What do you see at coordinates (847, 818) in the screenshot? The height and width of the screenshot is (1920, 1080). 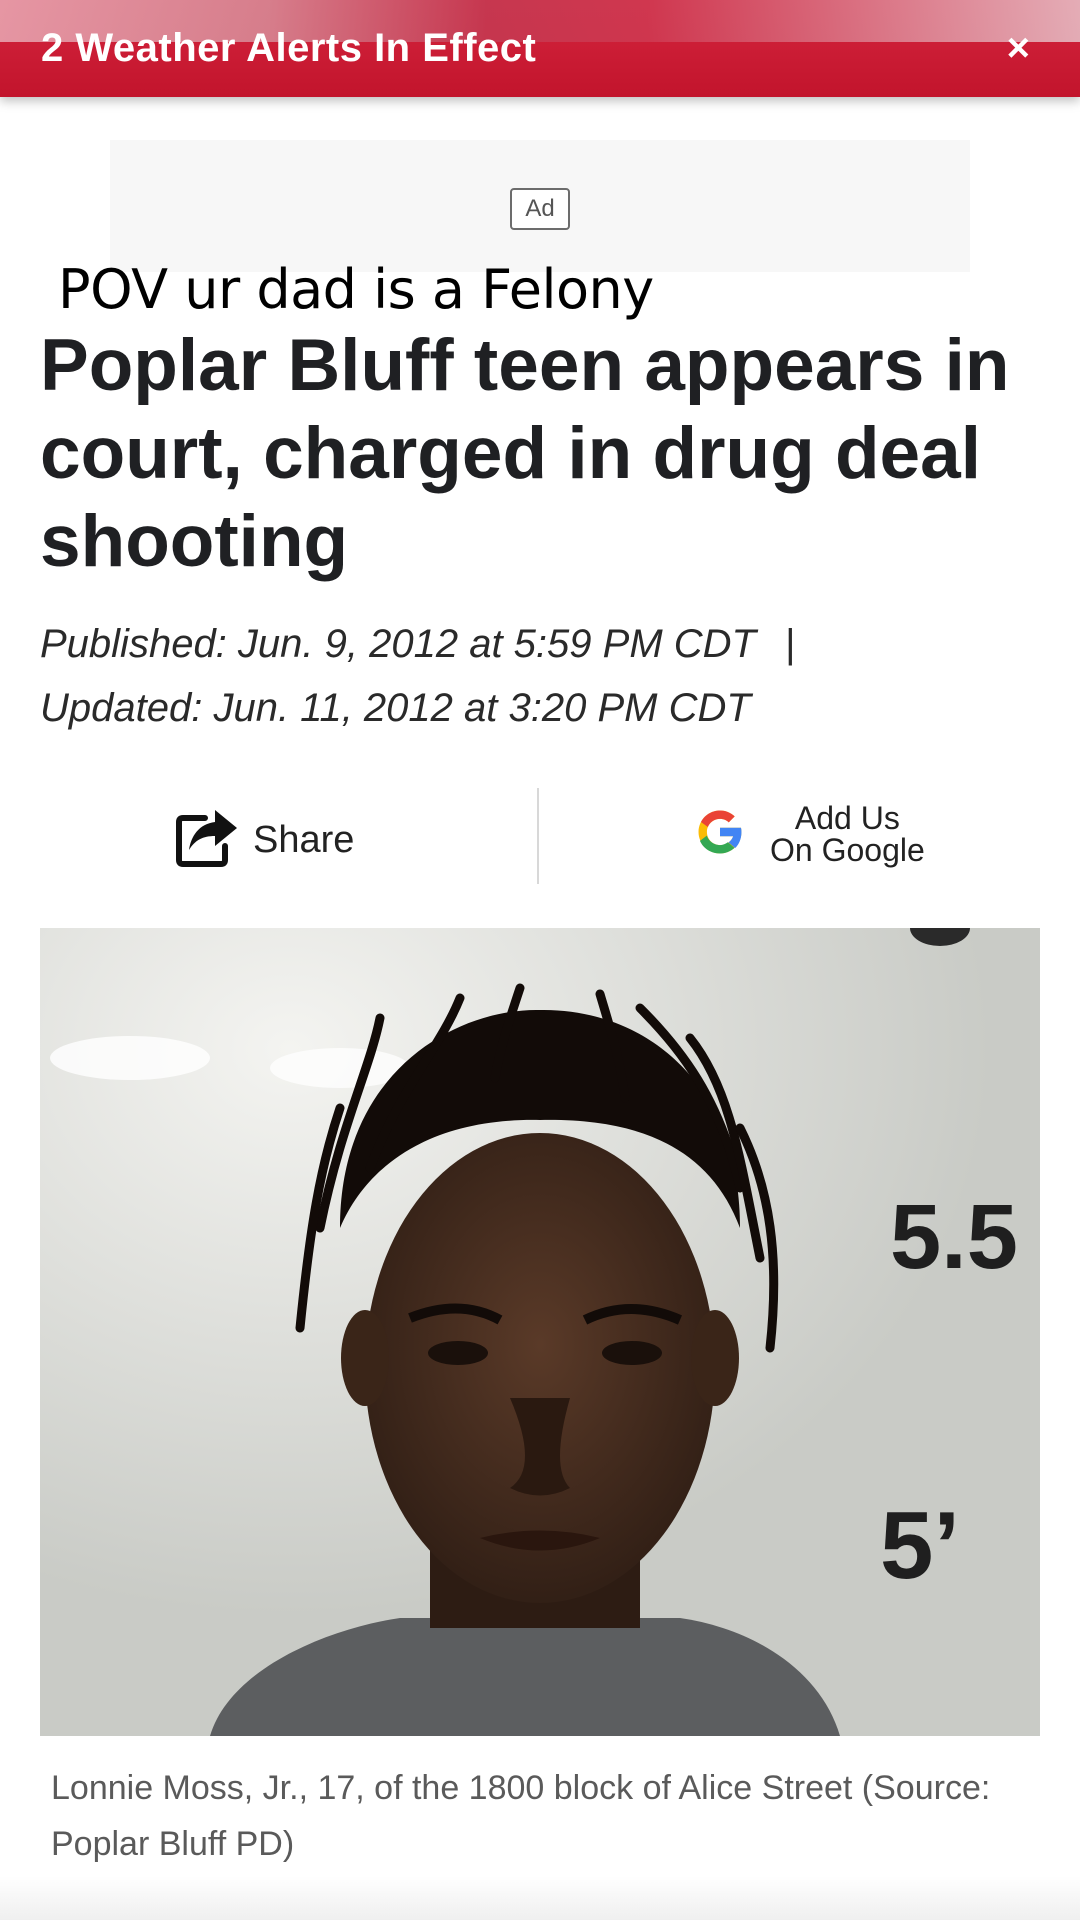 I see `google-line-1: Add Us` at bounding box center [847, 818].